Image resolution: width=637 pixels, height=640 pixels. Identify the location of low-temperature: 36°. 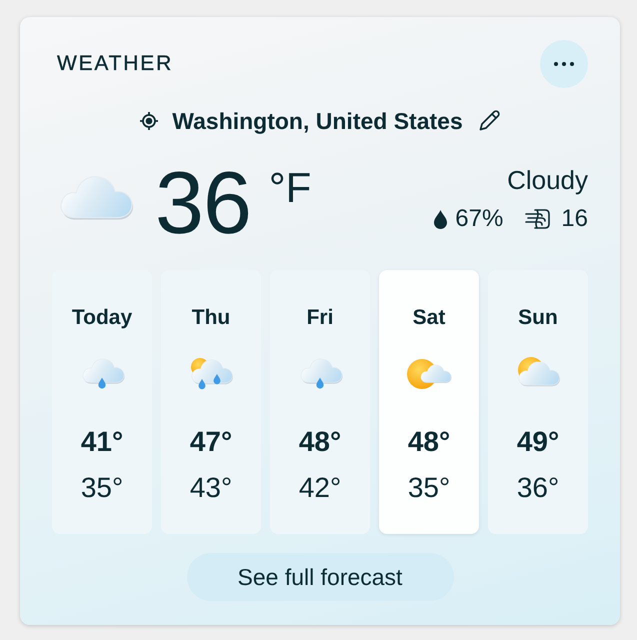
(538, 488).